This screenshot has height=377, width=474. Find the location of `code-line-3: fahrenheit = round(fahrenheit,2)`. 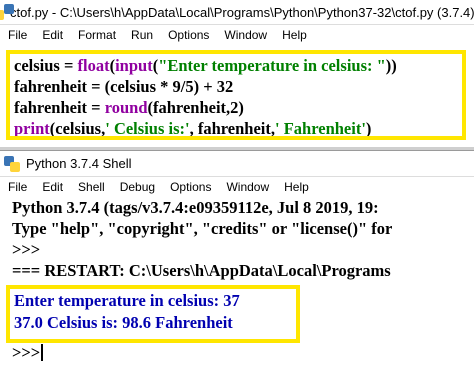

code-line-3: fahrenheit = round(fahrenheit,2) is located at coordinates (129, 107).